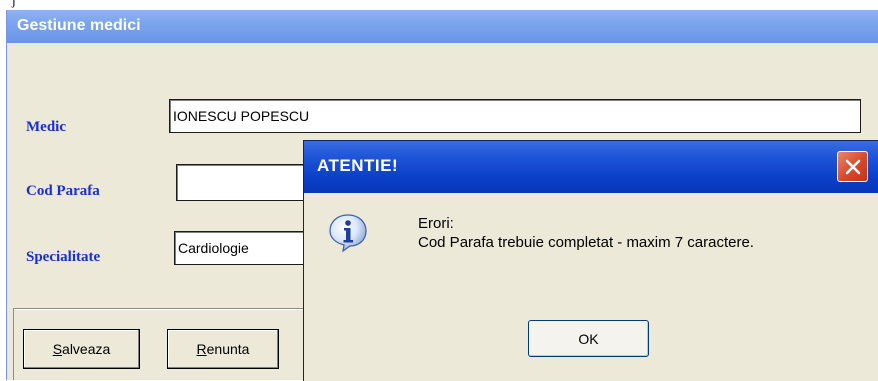  I want to click on close-icon, so click(852, 166).